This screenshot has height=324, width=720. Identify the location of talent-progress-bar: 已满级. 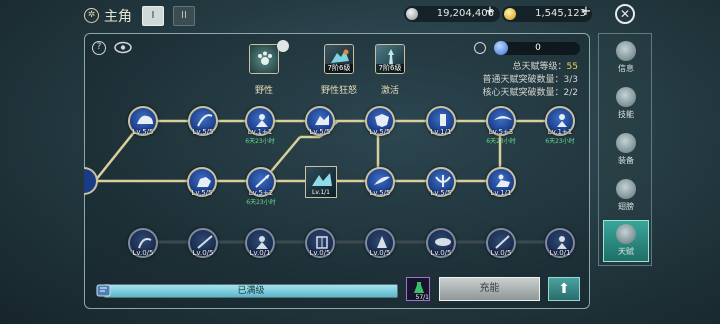
(251, 291).